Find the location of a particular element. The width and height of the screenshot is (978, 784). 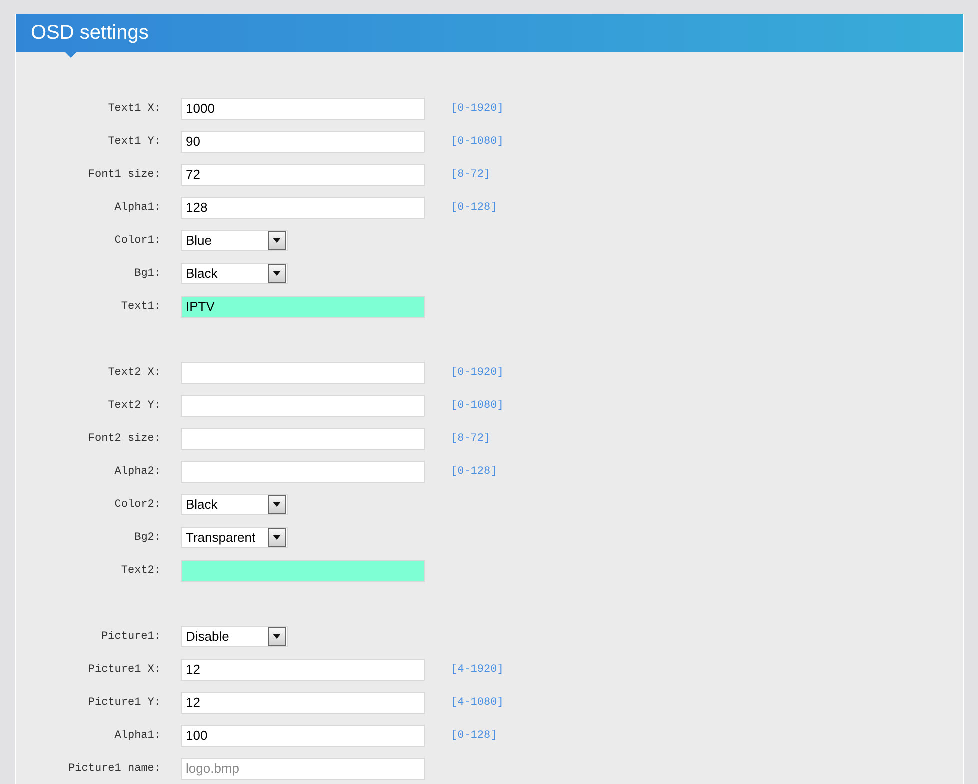

field-label: Bg2: is located at coordinates (147, 538).